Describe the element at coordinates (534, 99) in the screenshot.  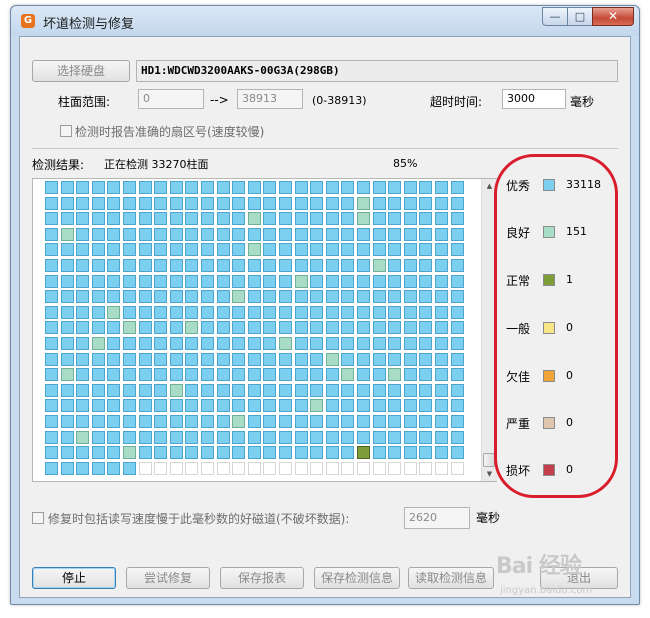
I see `timeout-input: 3000` at that location.